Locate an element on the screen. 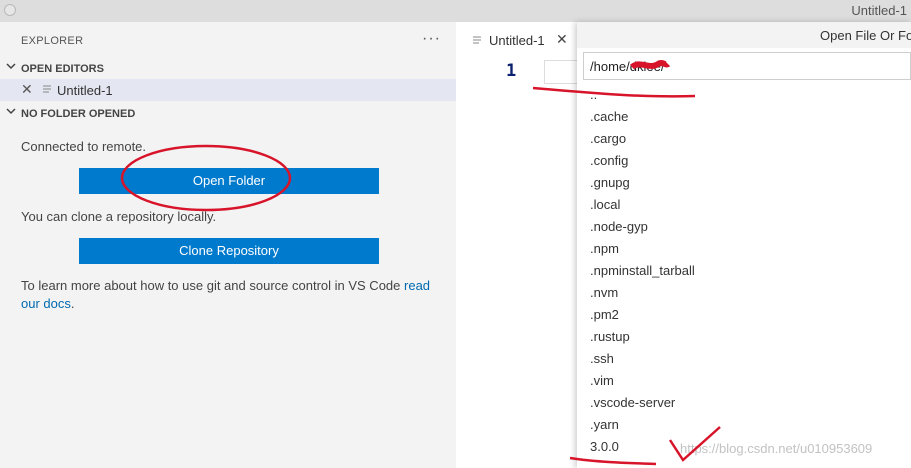 The height and width of the screenshot is (468, 911). file-list-item: .npm is located at coordinates (744, 249).